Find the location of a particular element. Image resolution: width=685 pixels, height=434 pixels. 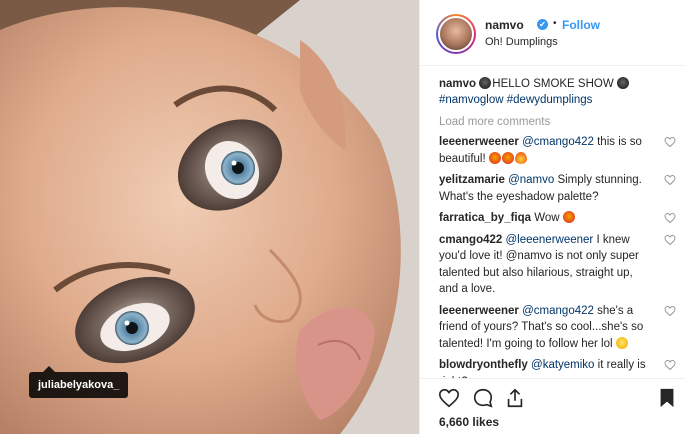

avatar is located at coordinates (456, 34).